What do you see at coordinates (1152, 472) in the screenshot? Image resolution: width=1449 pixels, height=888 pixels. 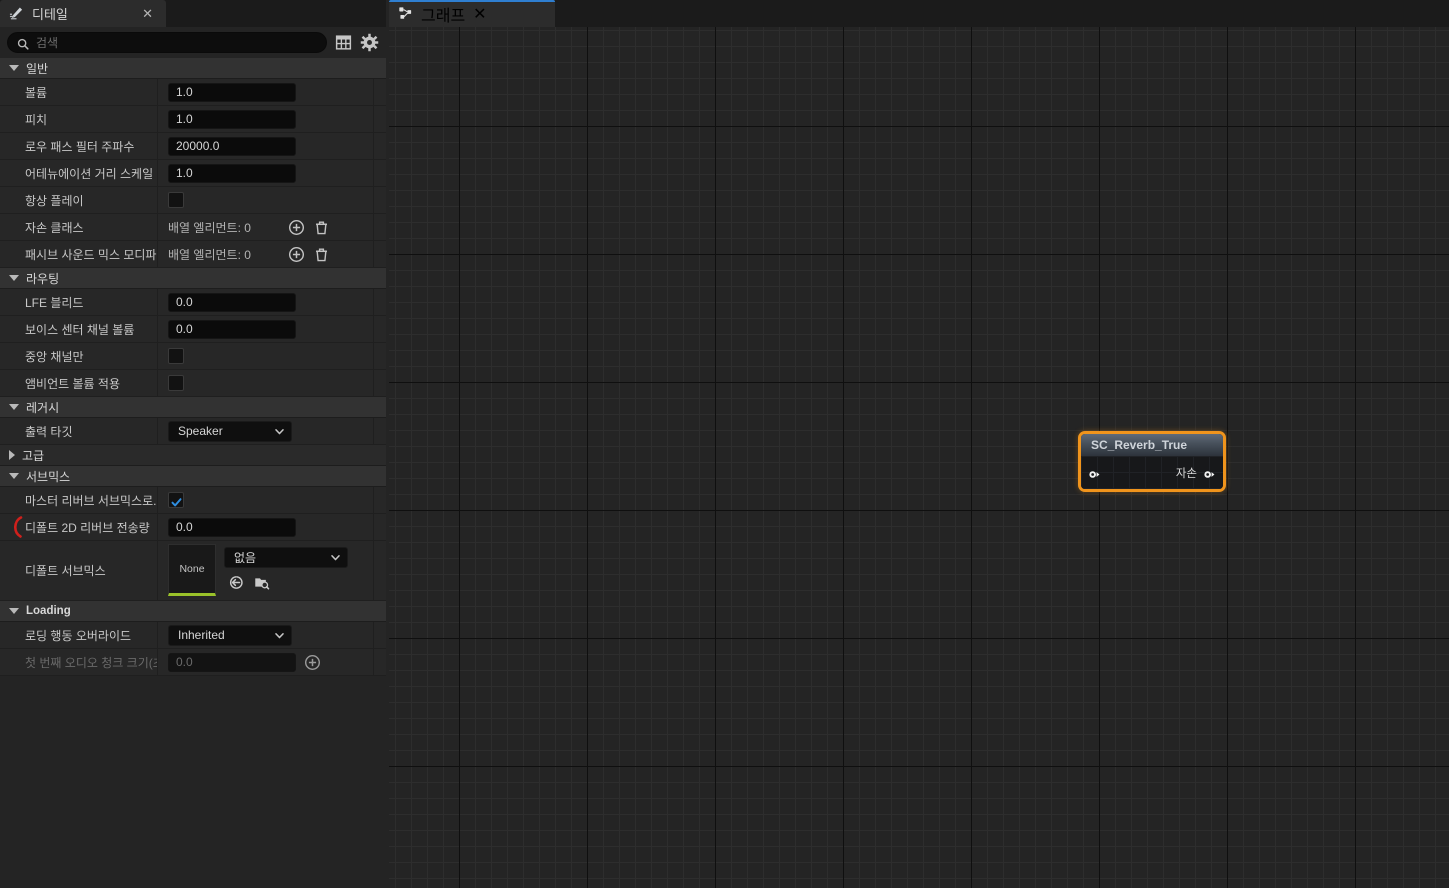 I see `graph-node-body: 자손` at bounding box center [1152, 472].